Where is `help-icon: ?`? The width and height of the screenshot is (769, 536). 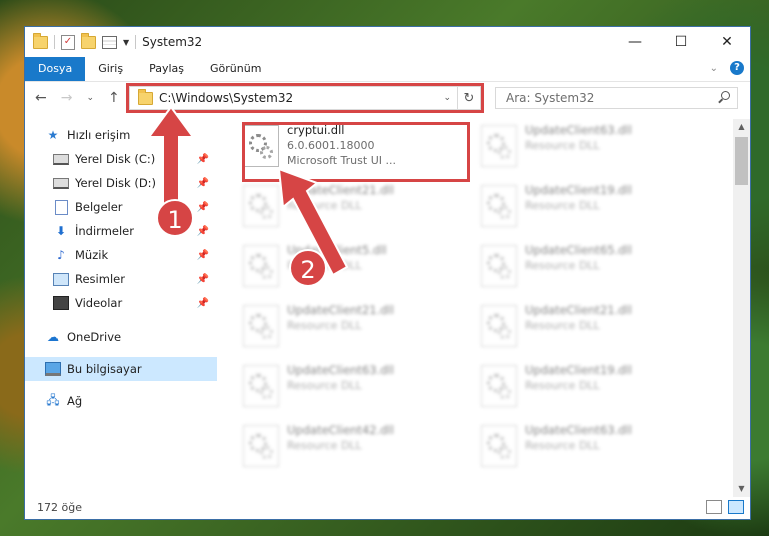
help-icon: ? is located at coordinates (737, 68).